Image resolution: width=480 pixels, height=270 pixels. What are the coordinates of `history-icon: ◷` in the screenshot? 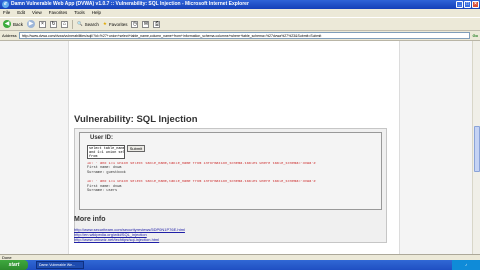 It's located at (135, 24).